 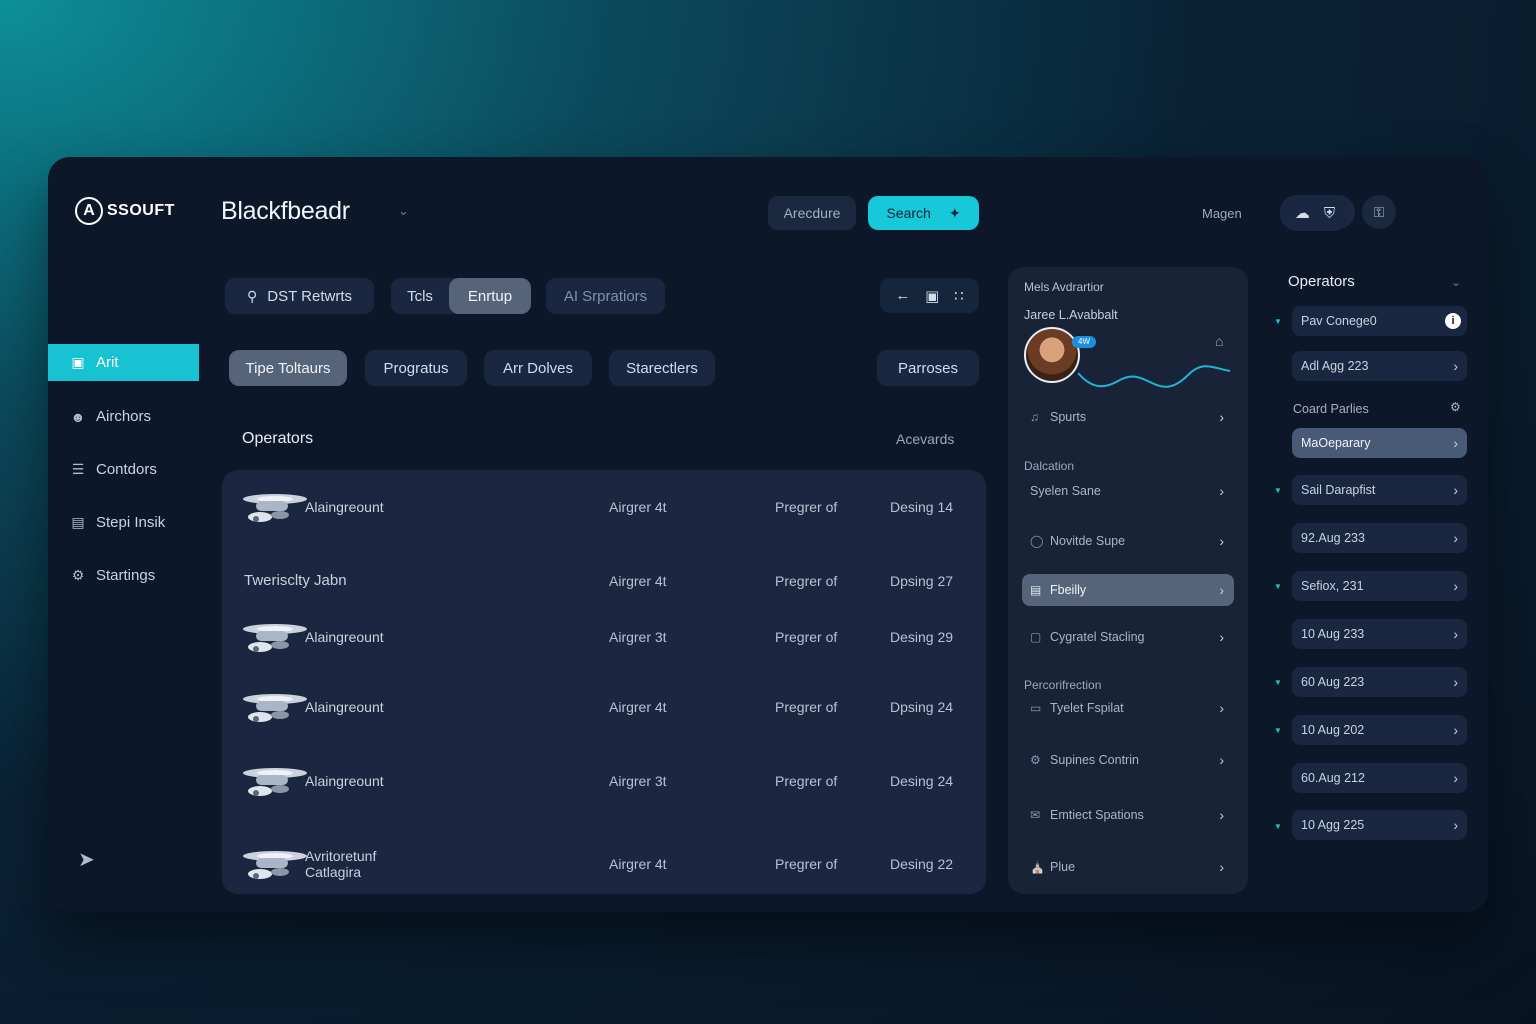 What do you see at coordinates (1338, 490) in the screenshot?
I see `right-item-label: Sail Darapfist` at bounding box center [1338, 490].